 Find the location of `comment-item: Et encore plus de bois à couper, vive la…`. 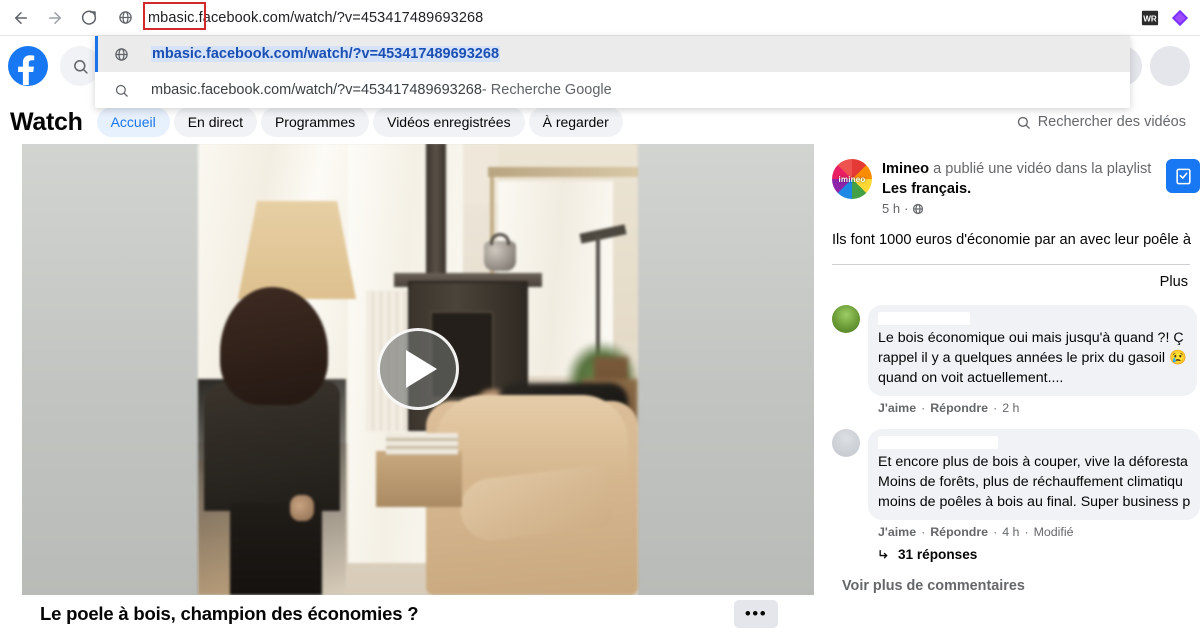

comment-item: Et encore plus de bois à couper, vive la… is located at coordinates (1016, 495).